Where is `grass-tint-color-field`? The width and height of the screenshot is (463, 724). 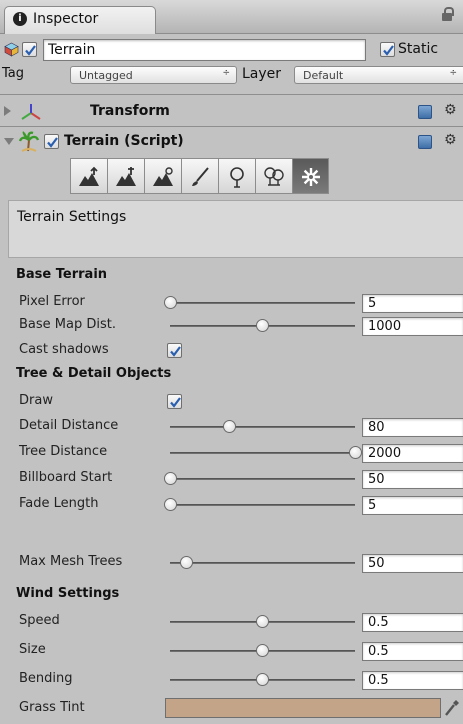
grass-tint-color-field is located at coordinates (303, 708).